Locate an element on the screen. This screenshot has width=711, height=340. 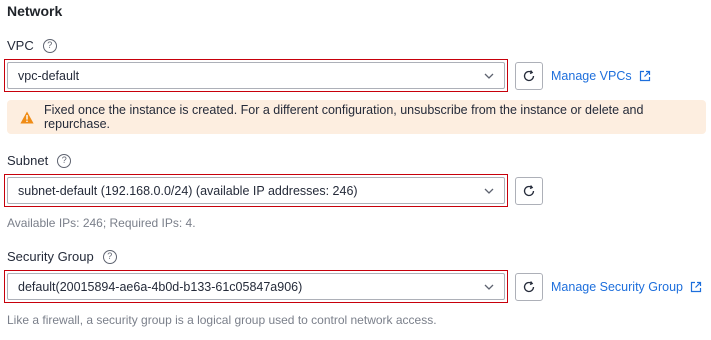
manage-security-group-link: Manage Security Group is located at coordinates (626, 287).